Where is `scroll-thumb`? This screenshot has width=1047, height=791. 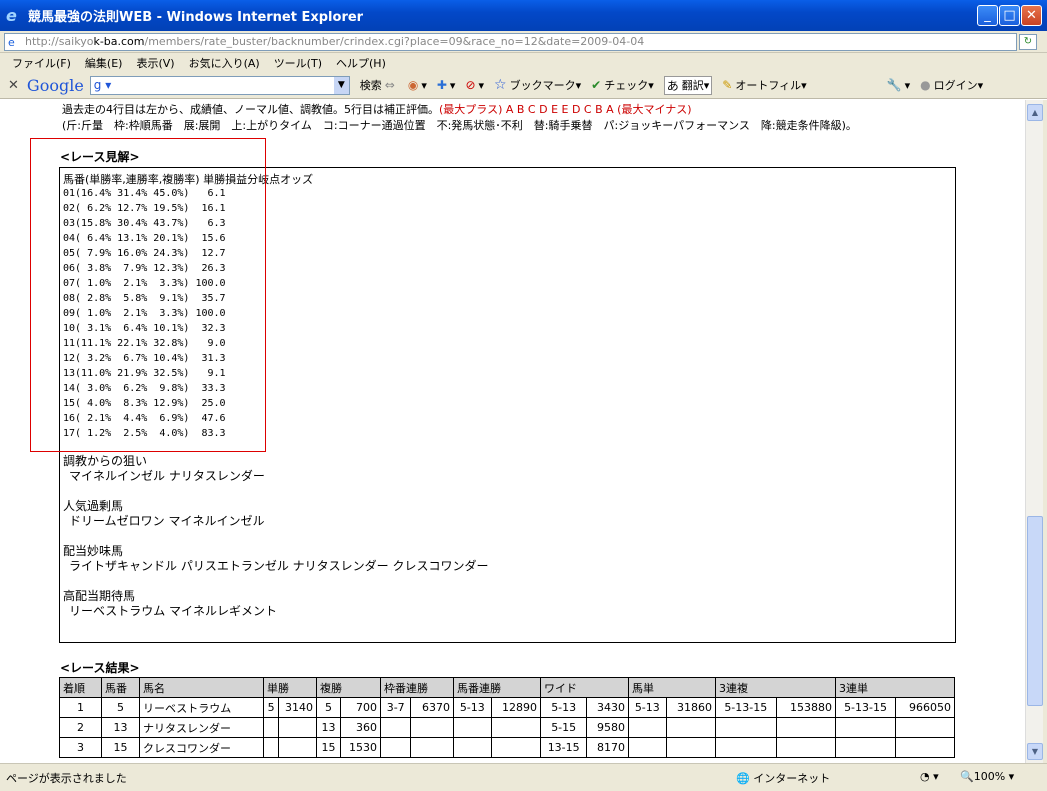 scroll-thumb is located at coordinates (1035, 611).